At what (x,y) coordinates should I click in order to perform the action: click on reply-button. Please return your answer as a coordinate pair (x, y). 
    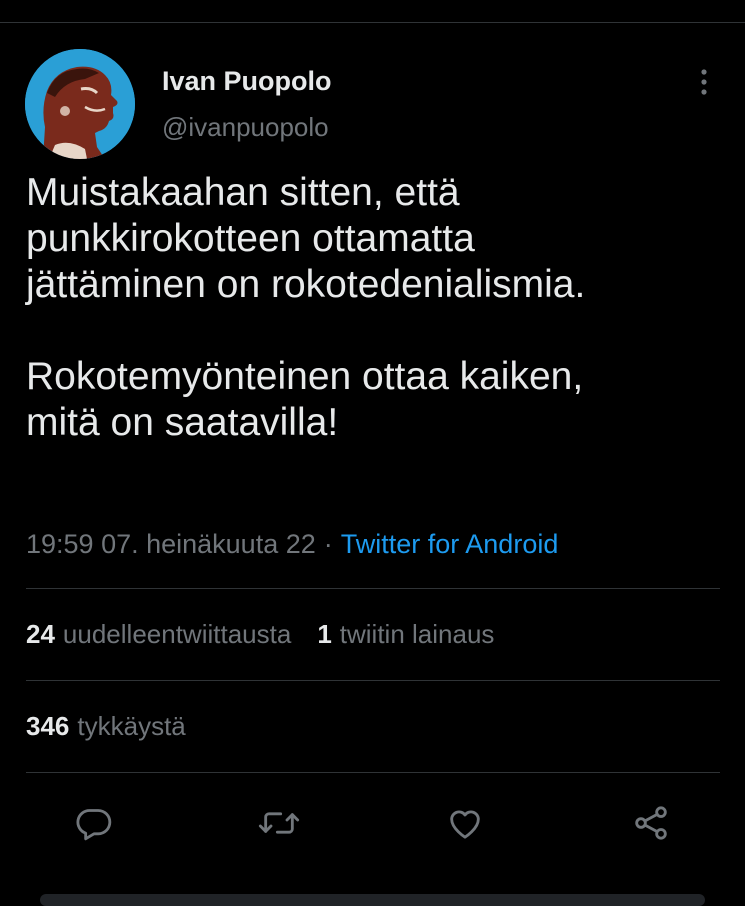
    Looking at the image, I should click on (94, 823).